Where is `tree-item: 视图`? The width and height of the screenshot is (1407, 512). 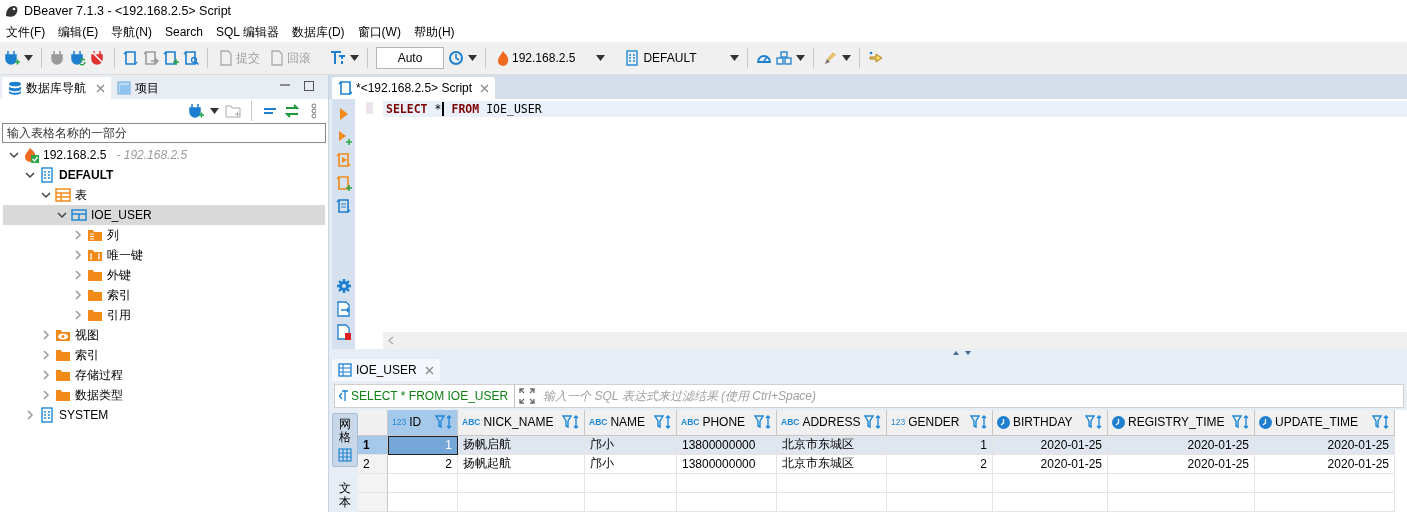 tree-item: 视图 is located at coordinates (164, 335).